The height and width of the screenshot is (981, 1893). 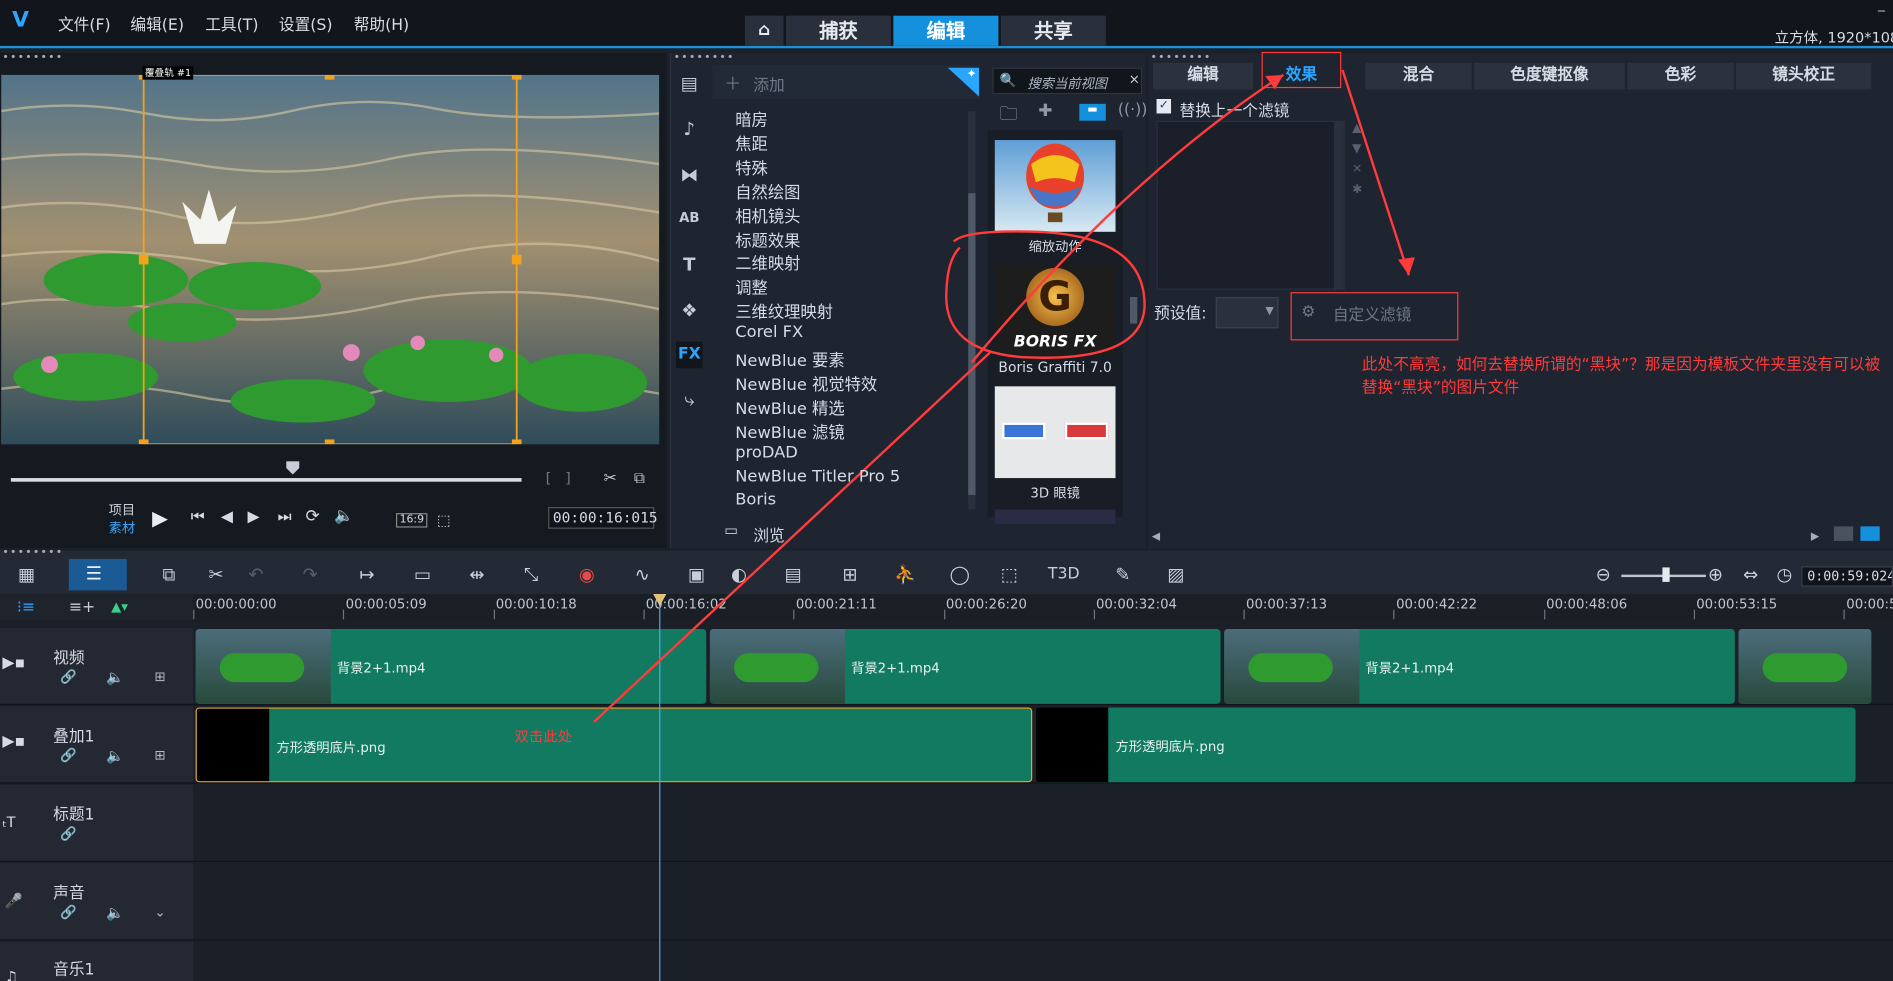 I want to click on category-item: NewBlue 要素, so click(x=789, y=358).